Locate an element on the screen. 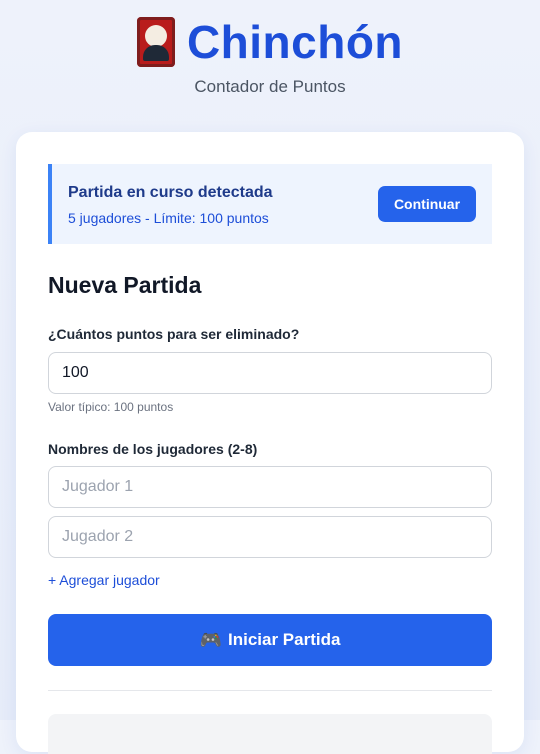 Image resolution: width=540 pixels, height=754 pixels. app-subtitle: Contador de Puntos is located at coordinates (270, 86).